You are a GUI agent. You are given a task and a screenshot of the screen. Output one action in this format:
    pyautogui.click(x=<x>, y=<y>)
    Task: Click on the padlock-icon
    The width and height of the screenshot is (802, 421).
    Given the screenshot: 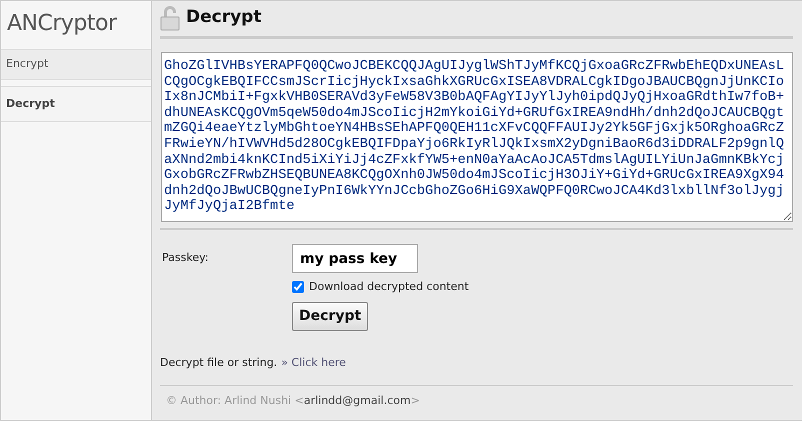 What is the action you would take?
    pyautogui.click(x=170, y=18)
    